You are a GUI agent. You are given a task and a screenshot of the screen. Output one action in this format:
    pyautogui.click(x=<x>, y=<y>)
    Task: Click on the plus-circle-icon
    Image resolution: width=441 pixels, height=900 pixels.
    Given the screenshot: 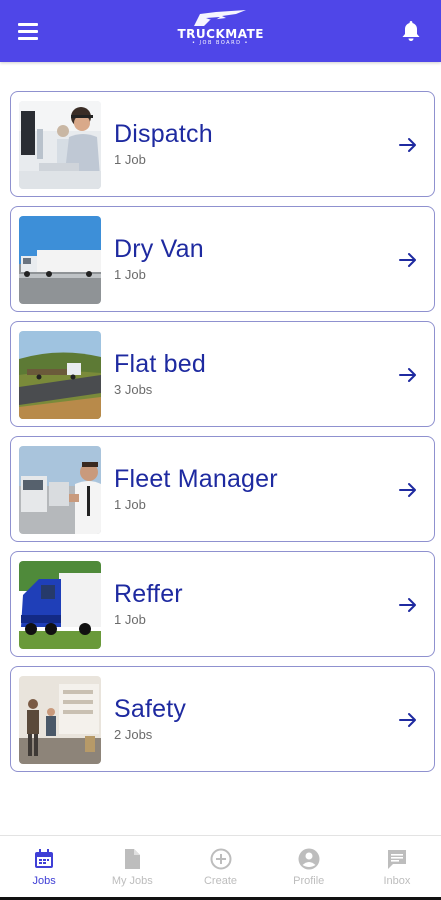 What is the action you would take?
    pyautogui.click(x=220, y=859)
    